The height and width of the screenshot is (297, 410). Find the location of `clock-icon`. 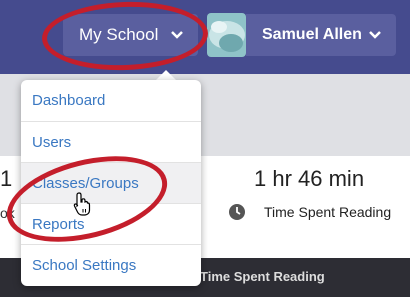

clock-icon is located at coordinates (237, 212).